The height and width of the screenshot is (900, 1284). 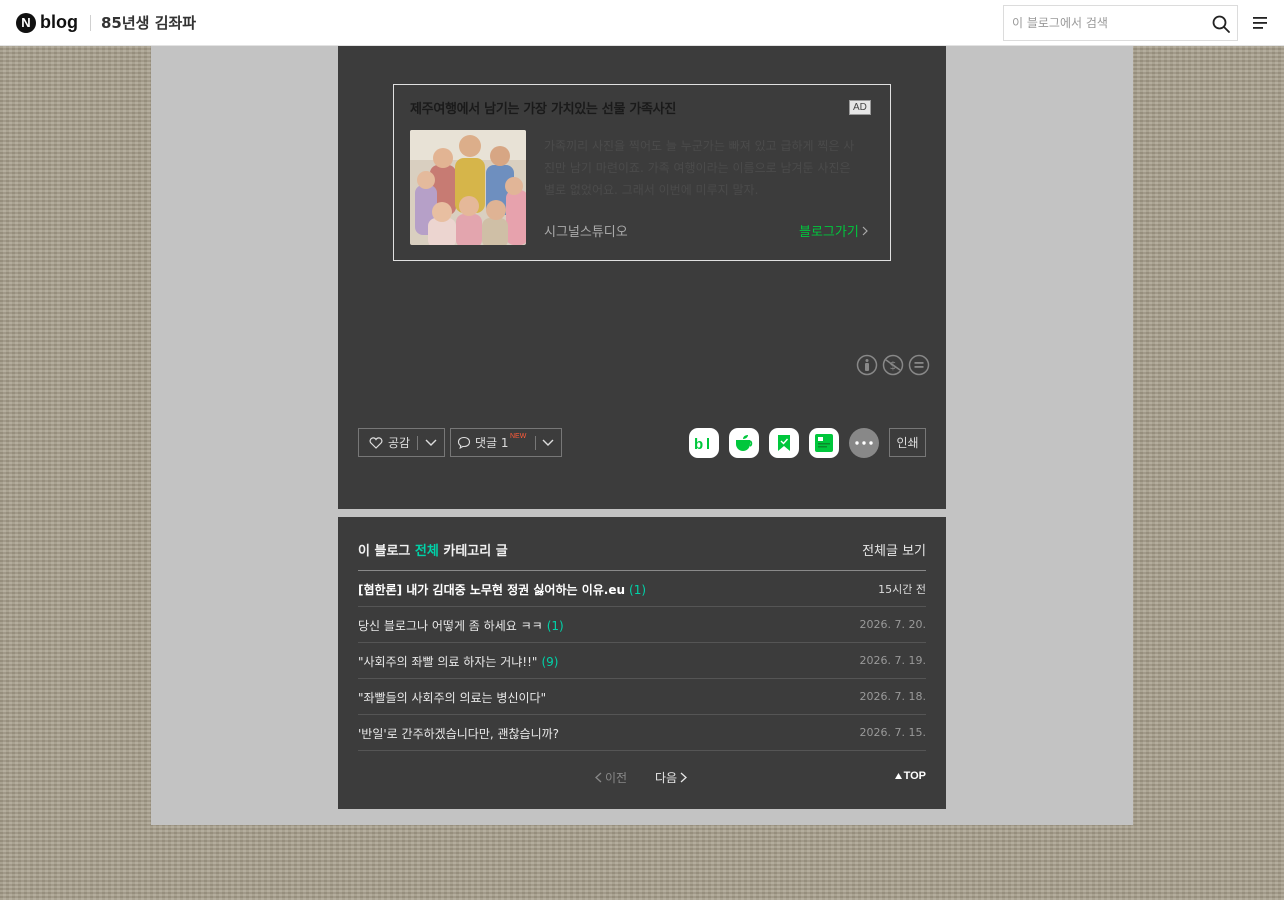 What do you see at coordinates (867, 365) in the screenshot?
I see `cc-attribution-icon` at bounding box center [867, 365].